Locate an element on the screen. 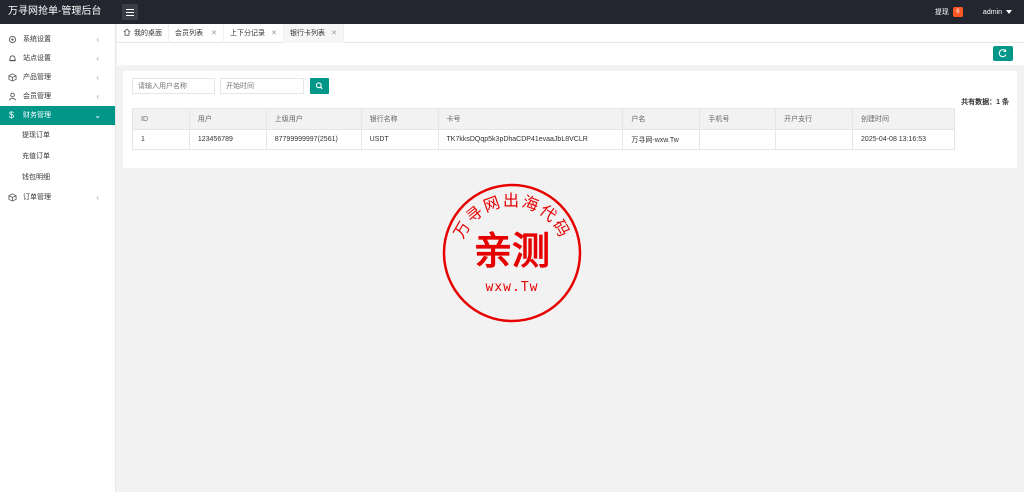  tab-label: 银行卡列表 is located at coordinates (307, 33).